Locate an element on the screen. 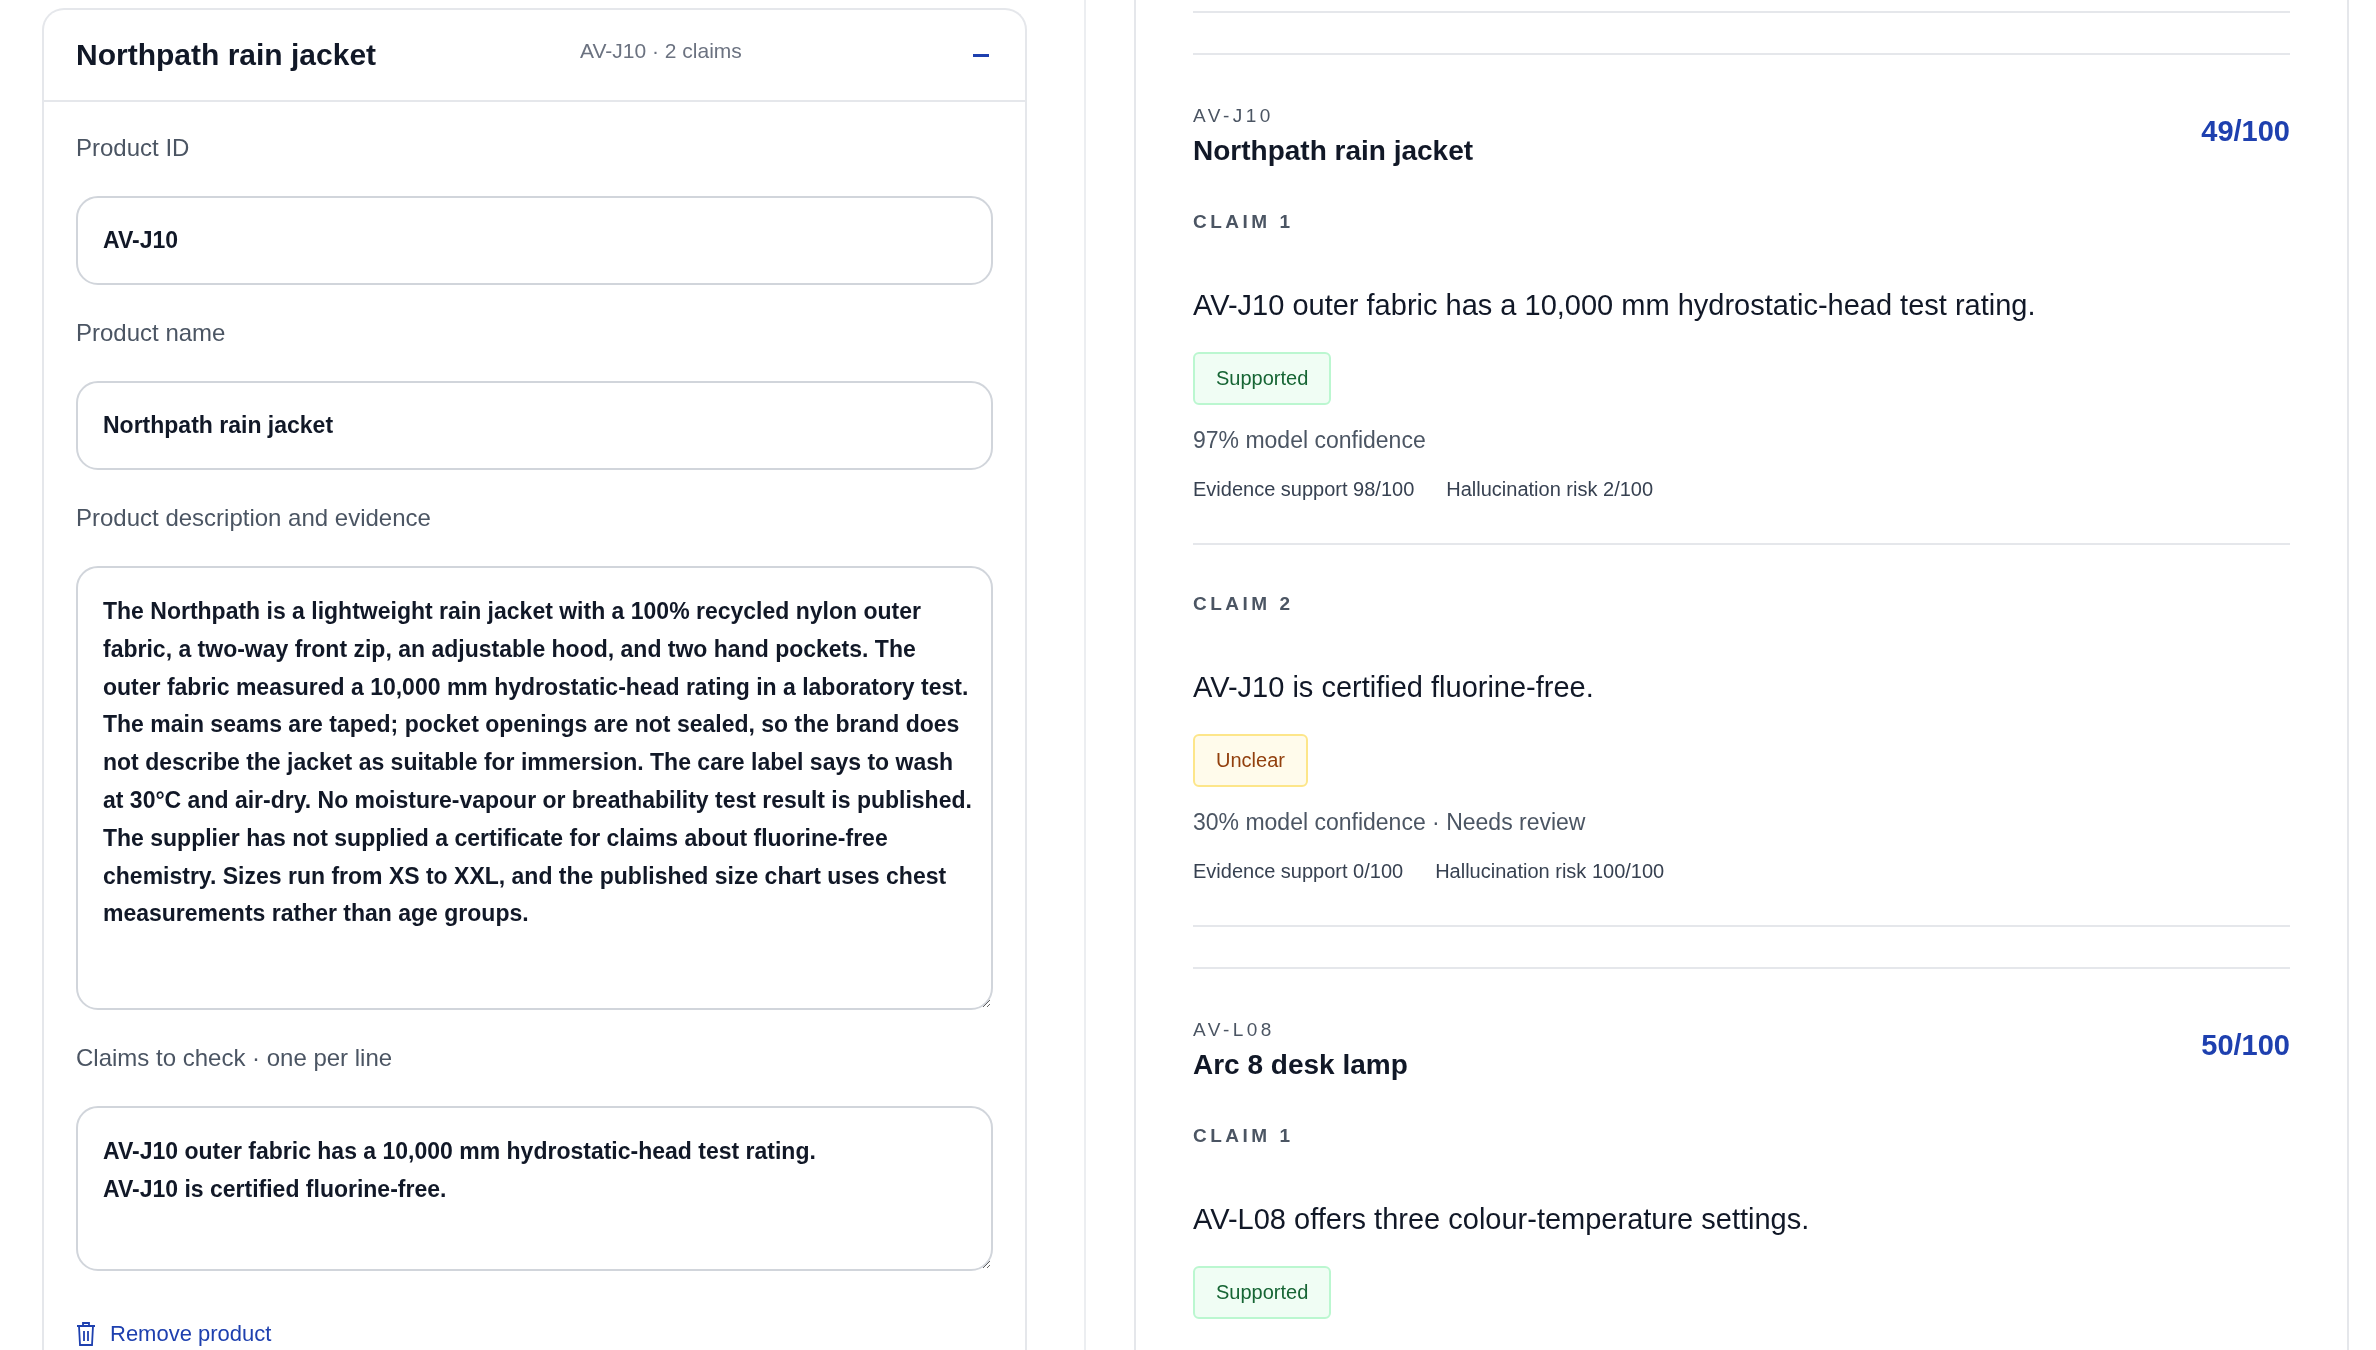  evidence-support: Evidence support 98/100 is located at coordinates (1304, 489).